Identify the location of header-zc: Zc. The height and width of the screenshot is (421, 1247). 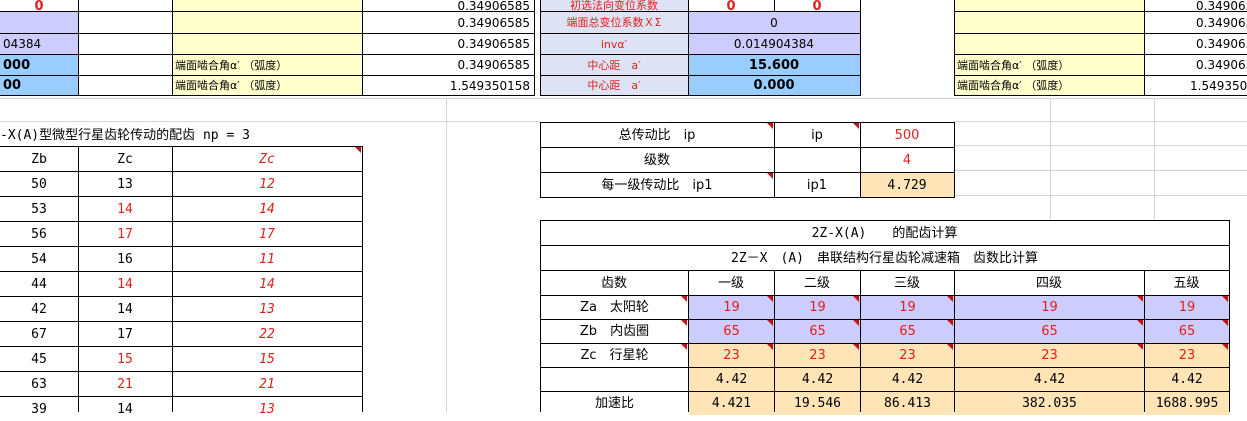
(125, 159).